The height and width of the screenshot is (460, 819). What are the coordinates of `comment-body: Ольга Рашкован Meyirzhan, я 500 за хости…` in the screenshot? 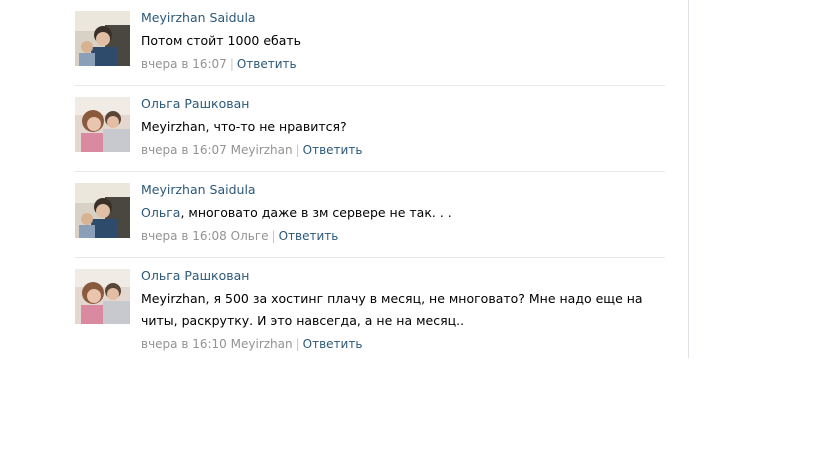 It's located at (403, 310).